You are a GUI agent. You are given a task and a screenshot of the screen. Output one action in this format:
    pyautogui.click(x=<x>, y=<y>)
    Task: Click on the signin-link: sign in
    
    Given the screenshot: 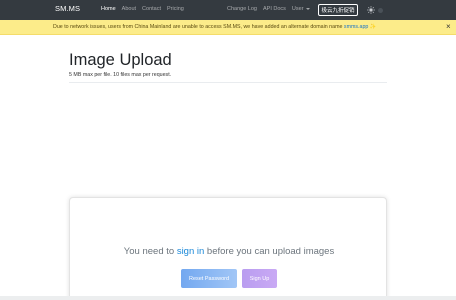 What is the action you would take?
    pyautogui.click(x=190, y=251)
    